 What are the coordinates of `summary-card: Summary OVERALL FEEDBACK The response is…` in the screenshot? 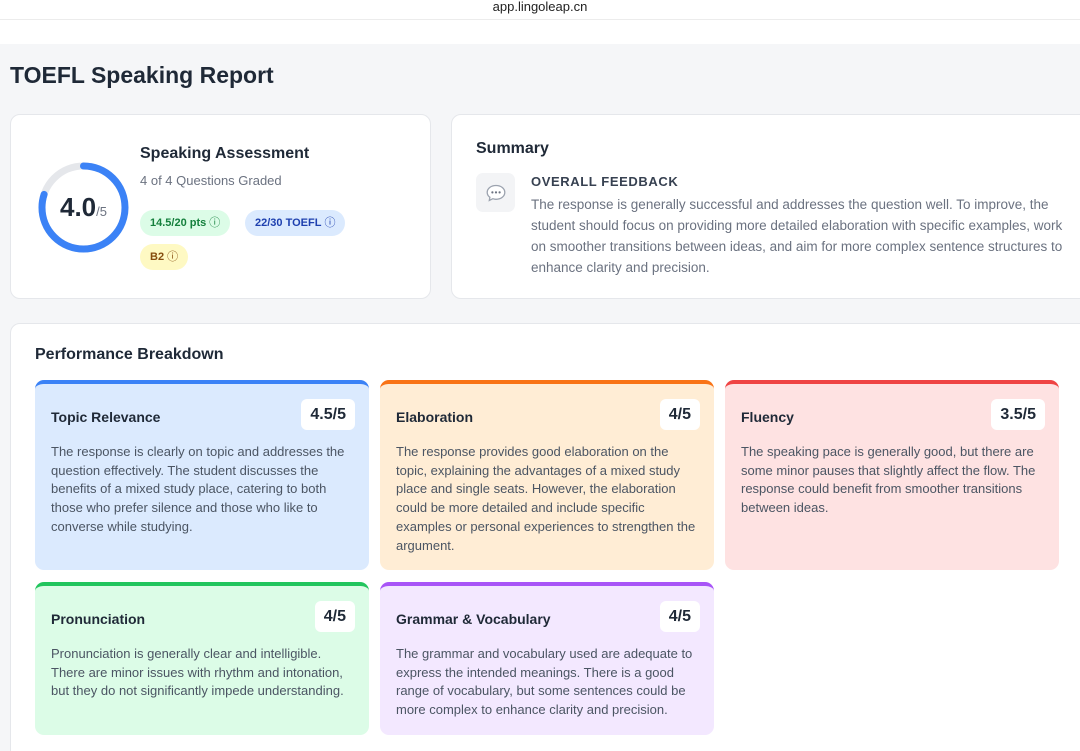 It's located at (765, 206).